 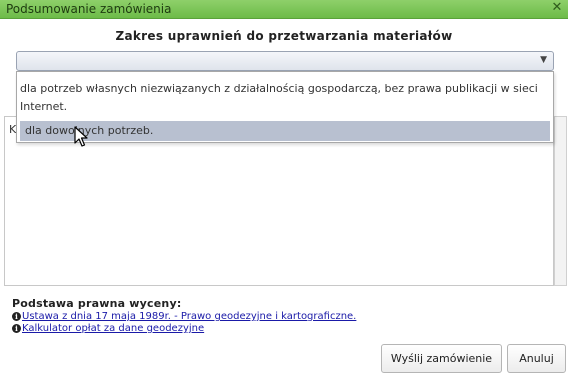 What do you see at coordinates (536, 358) in the screenshot?
I see `cancel-button: Anuluj` at bounding box center [536, 358].